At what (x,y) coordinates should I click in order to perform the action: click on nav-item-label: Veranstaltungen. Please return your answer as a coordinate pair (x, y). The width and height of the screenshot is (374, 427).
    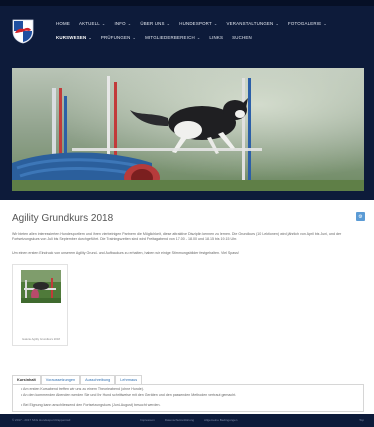
    Looking at the image, I should click on (250, 23).